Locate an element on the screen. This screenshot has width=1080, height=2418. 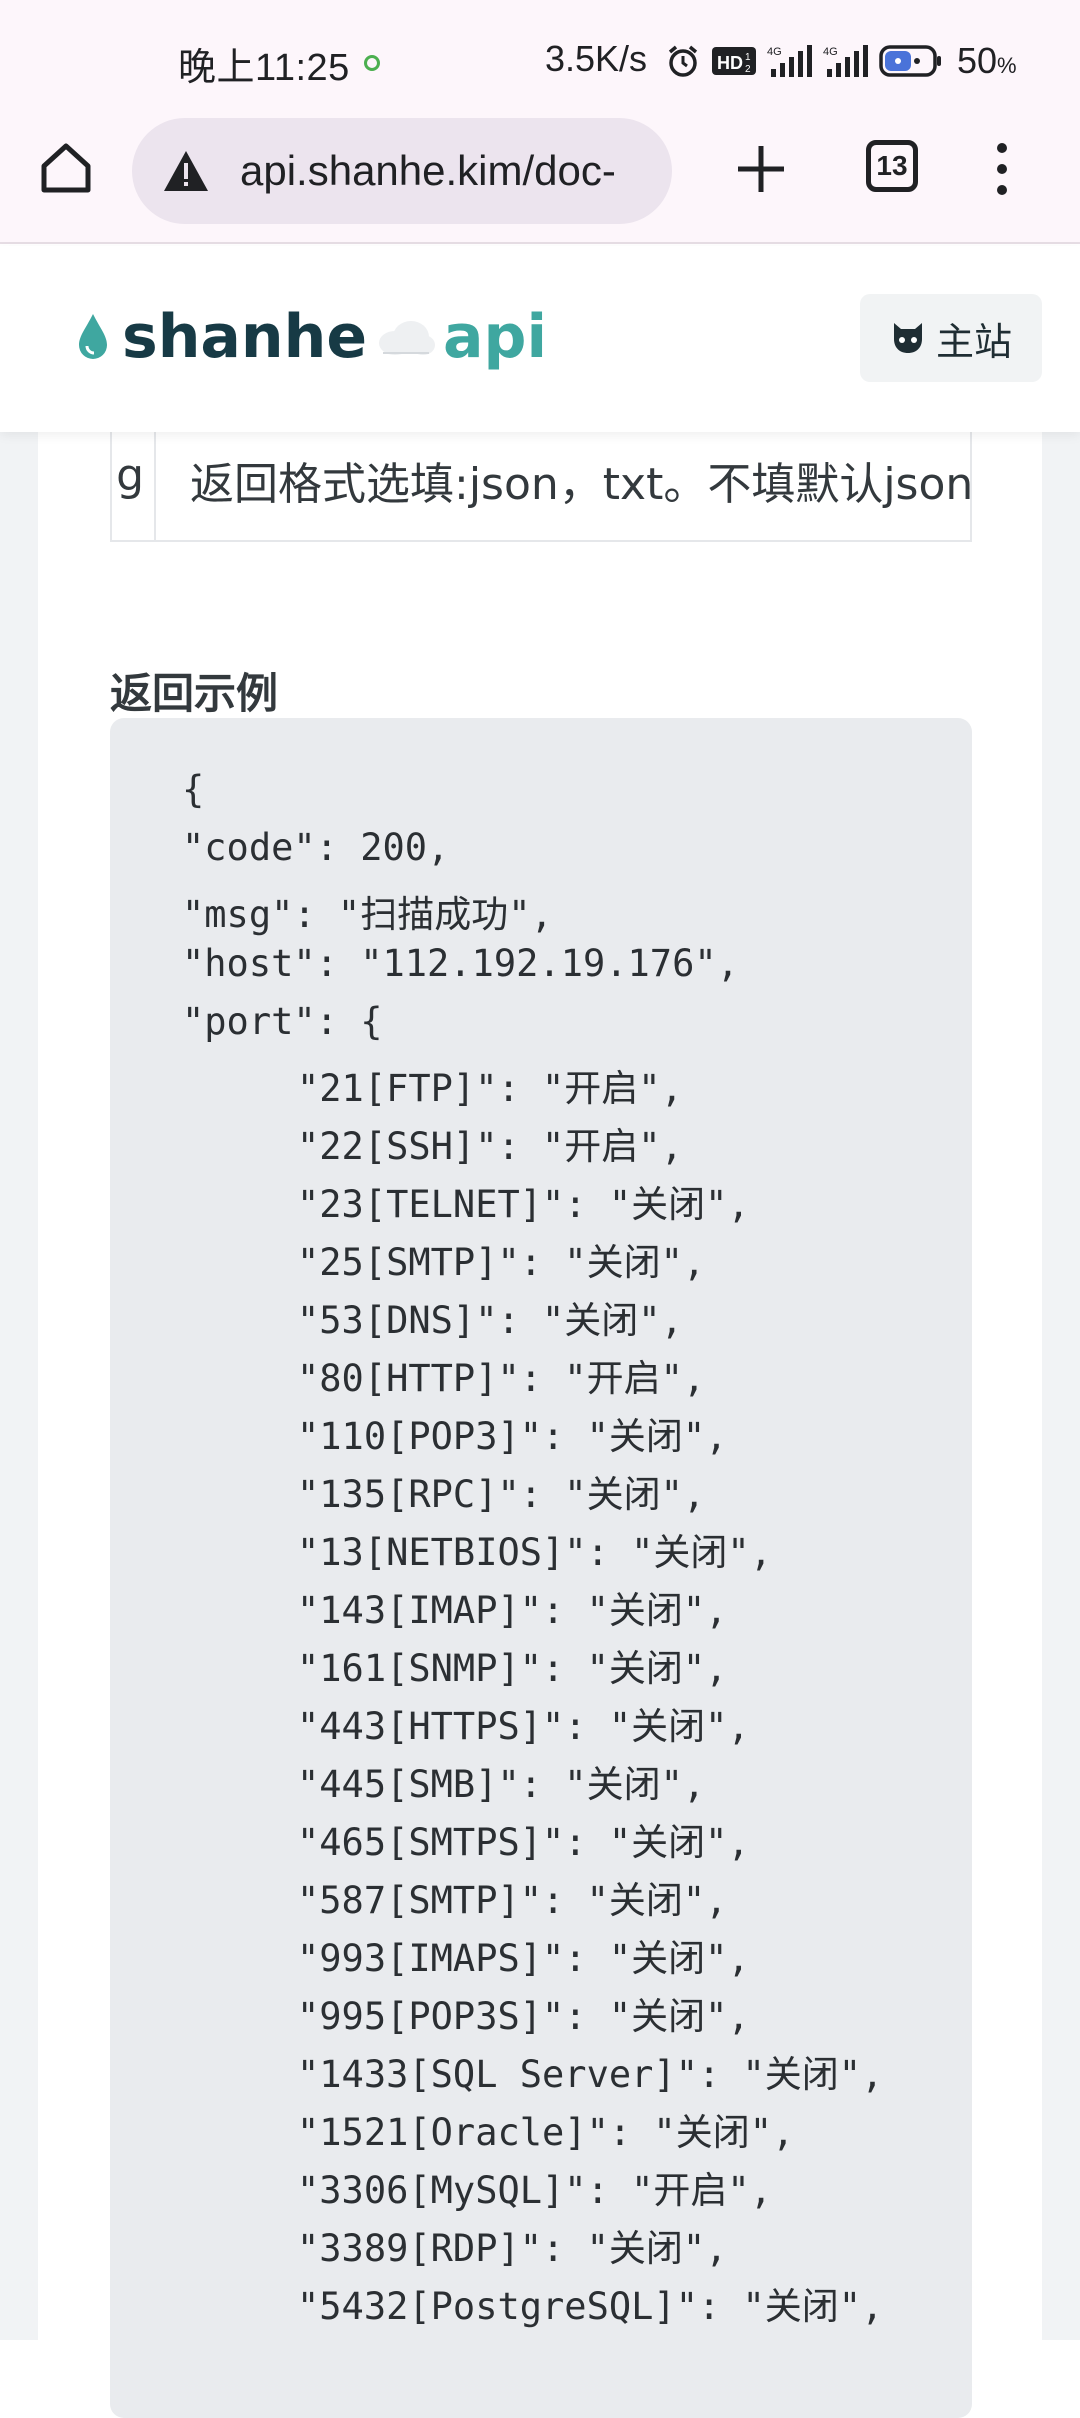
example-title: 返回示例 is located at coordinates (194, 693).